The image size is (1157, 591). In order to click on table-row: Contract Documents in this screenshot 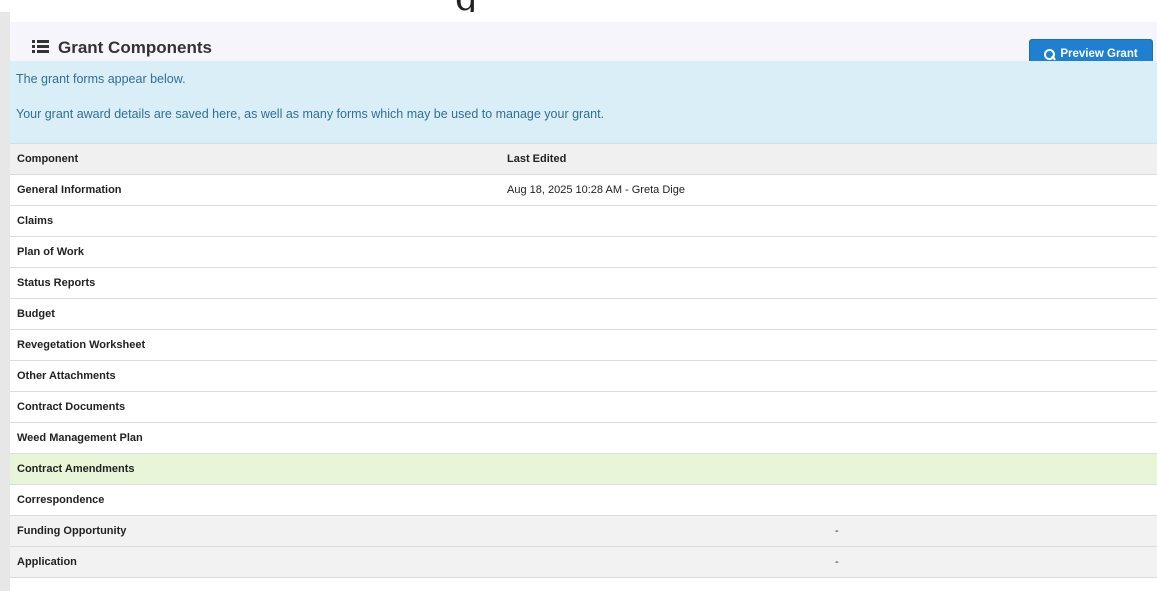, I will do `click(583, 407)`.